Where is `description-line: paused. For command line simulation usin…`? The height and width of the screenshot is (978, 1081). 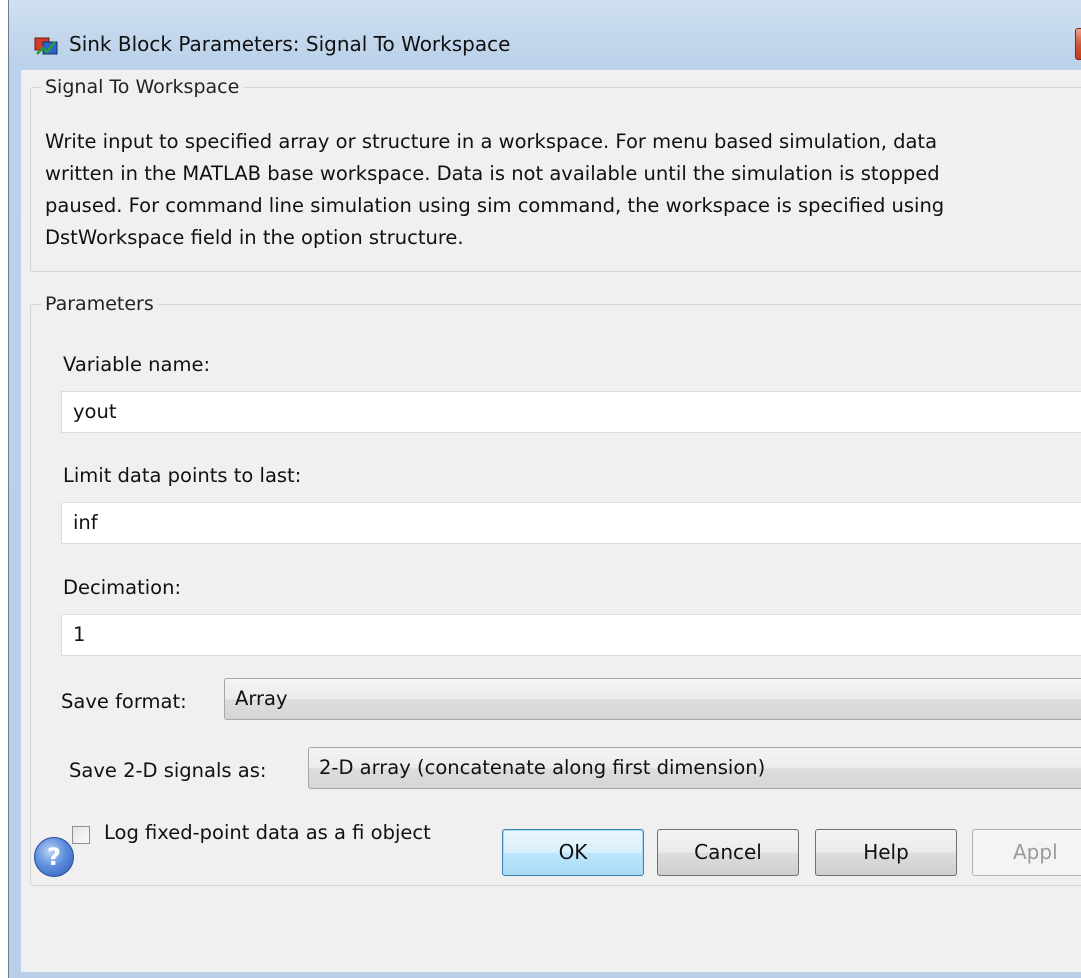
description-line: paused. For command line simulation usin… is located at coordinates (495, 205).